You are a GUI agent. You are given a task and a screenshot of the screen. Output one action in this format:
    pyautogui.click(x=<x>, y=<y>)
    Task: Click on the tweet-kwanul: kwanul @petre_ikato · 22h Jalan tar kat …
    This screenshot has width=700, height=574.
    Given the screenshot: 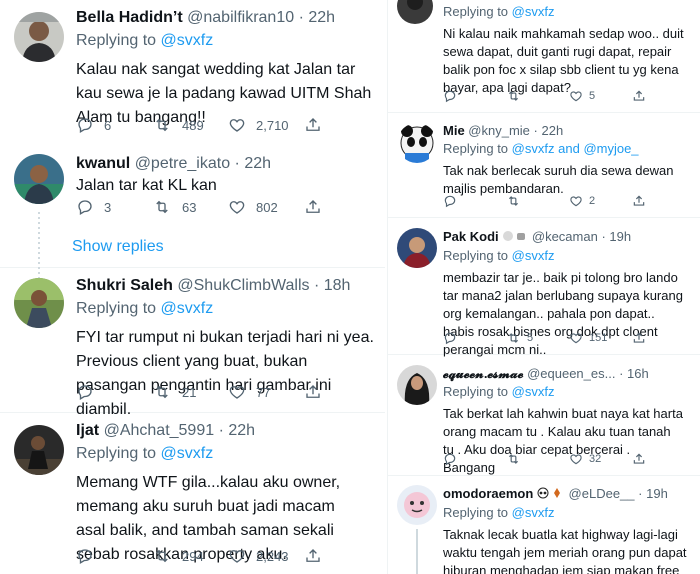 What is the action you would take?
    pyautogui.click(x=192, y=222)
    